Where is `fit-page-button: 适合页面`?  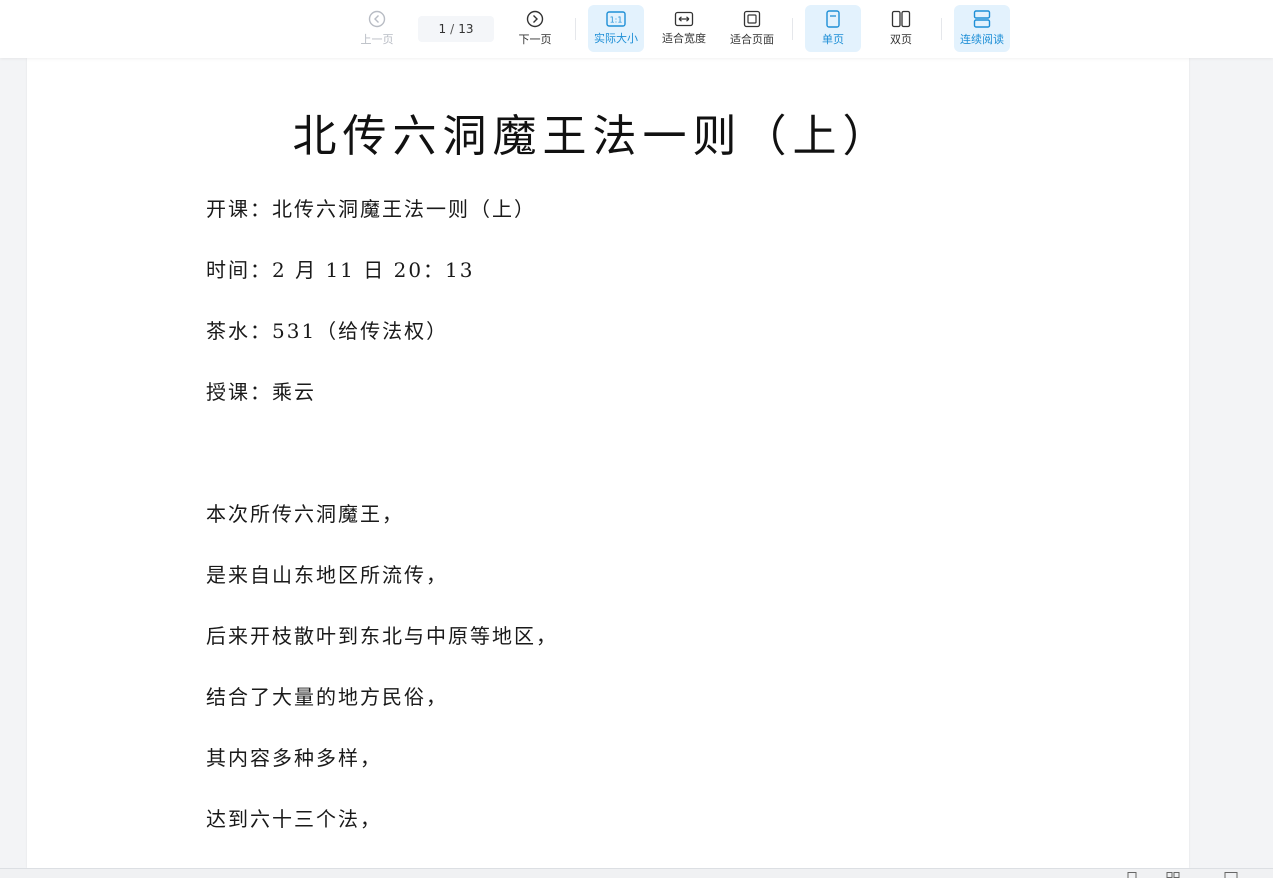 fit-page-button: 适合页面 is located at coordinates (752, 28).